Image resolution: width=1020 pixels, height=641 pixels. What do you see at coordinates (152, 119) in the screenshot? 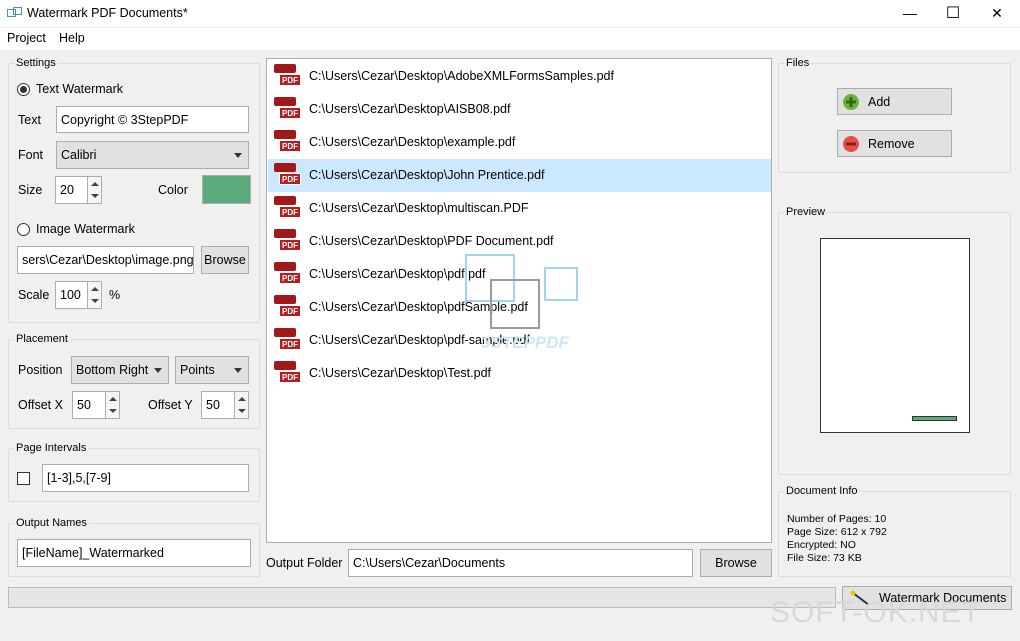
I see `watermark-text-input: Copyright © 3StepPDF` at bounding box center [152, 119].